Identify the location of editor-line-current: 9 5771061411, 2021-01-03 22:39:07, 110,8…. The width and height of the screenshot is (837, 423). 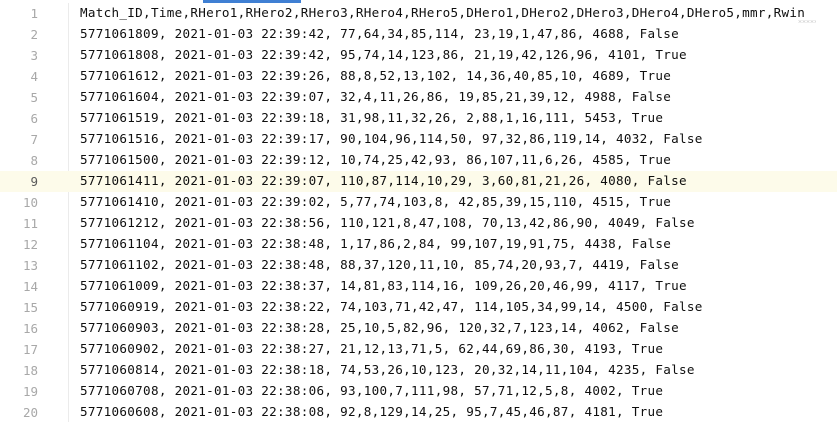
(418, 181).